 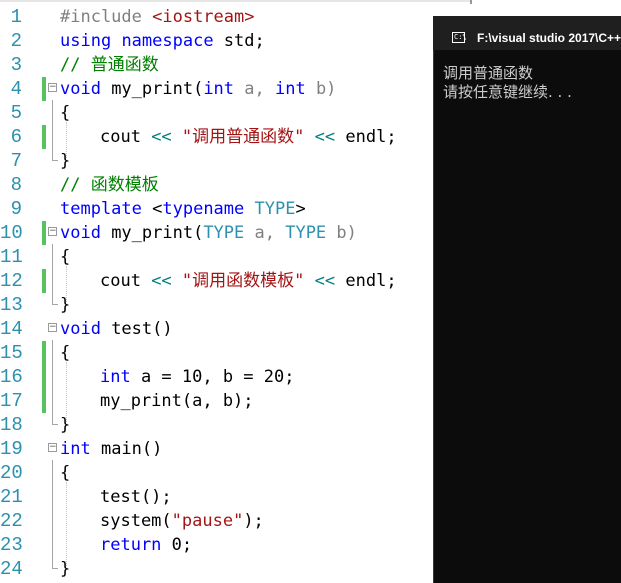 What do you see at coordinates (235, 1) in the screenshot?
I see `editor-top-border` at bounding box center [235, 1].